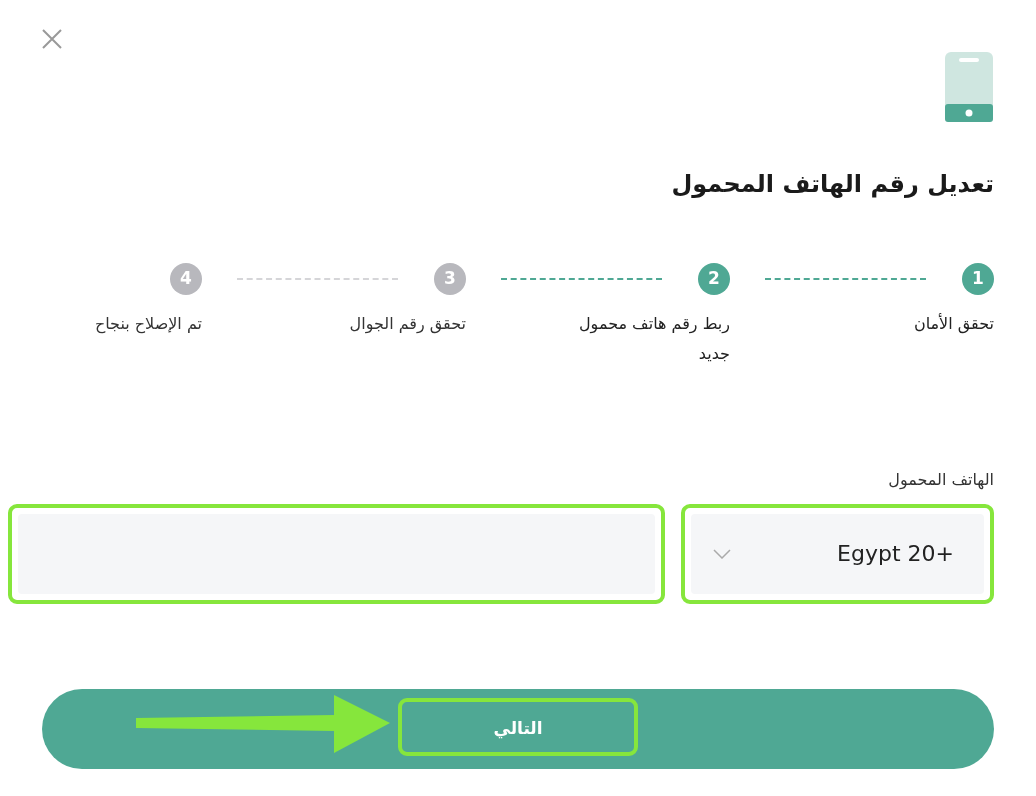 This screenshot has height=796, width=1036. What do you see at coordinates (837, 553) in the screenshot?
I see `country-select: Egypt 20+` at bounding box center [837, 553].